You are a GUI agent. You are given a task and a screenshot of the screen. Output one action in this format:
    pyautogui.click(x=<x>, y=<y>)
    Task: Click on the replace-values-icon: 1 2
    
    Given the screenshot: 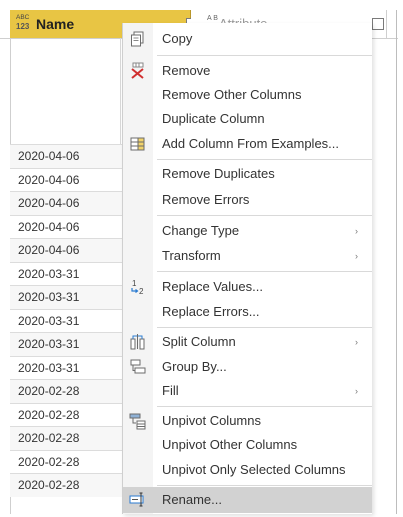 What is the action you would take?
    pyautogui.click(x=138, y=287)
    